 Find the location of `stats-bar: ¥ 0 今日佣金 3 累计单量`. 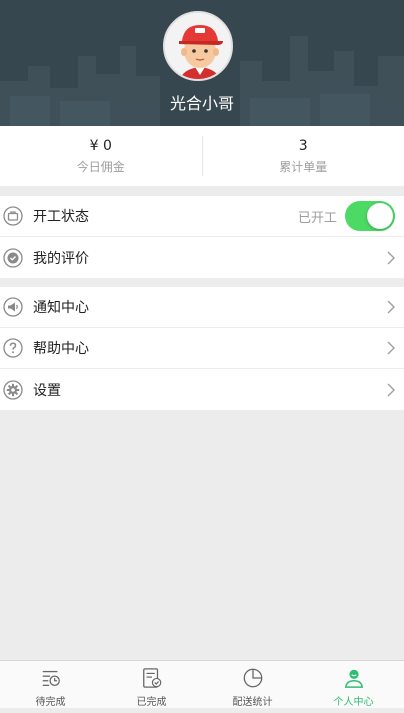

stats-bar: ¥ 0 今日佣金 3 累计单量 is located at coordinates (202, 156).